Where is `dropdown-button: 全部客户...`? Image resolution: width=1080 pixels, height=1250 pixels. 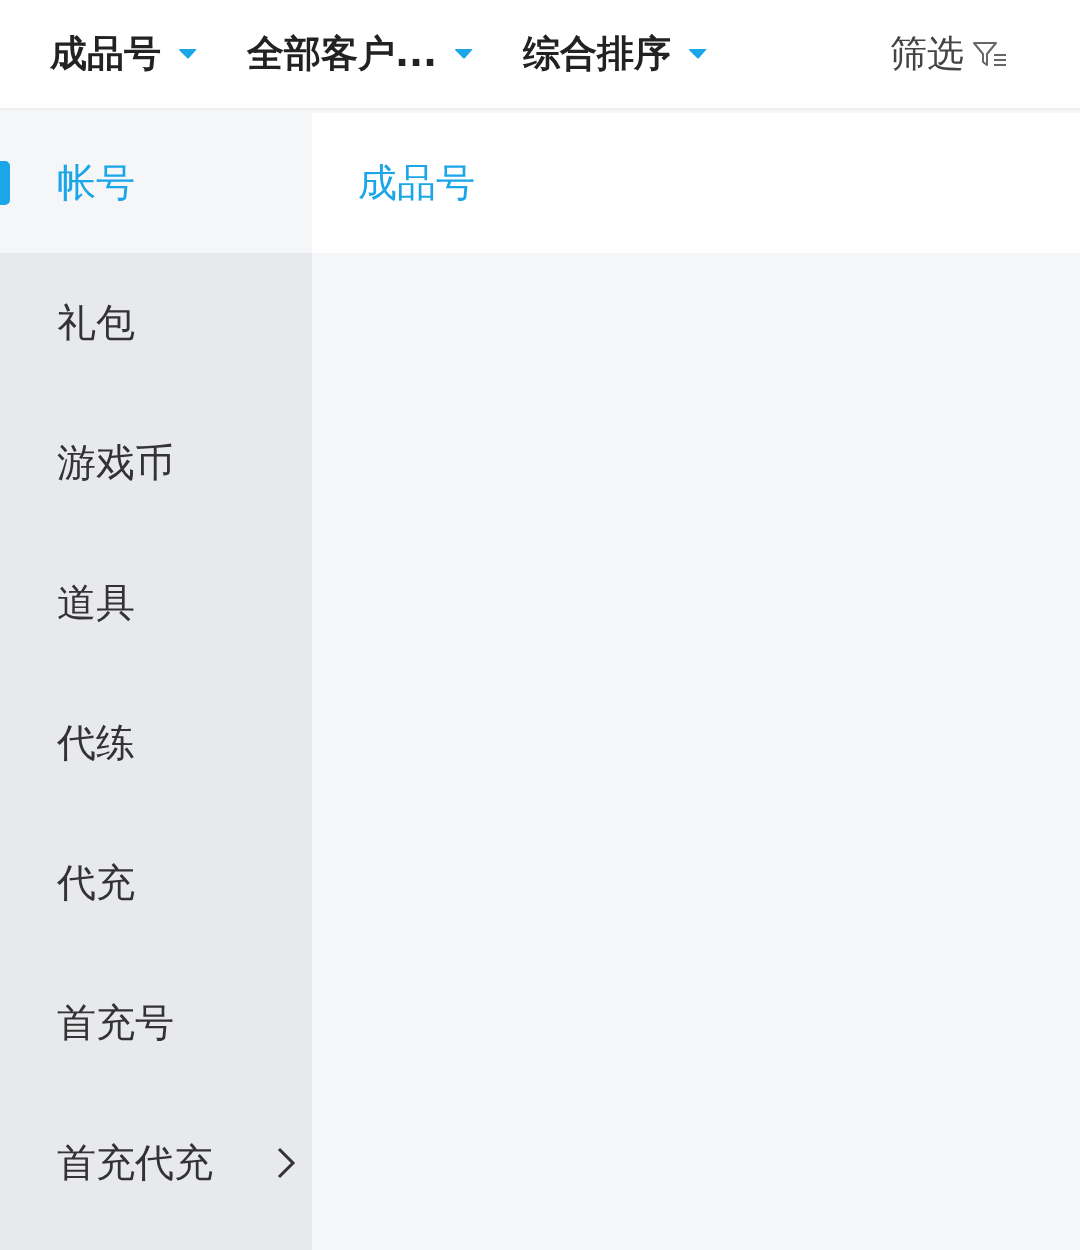
dropdown-button: 全部客户... is located at coordinates (360, 54).